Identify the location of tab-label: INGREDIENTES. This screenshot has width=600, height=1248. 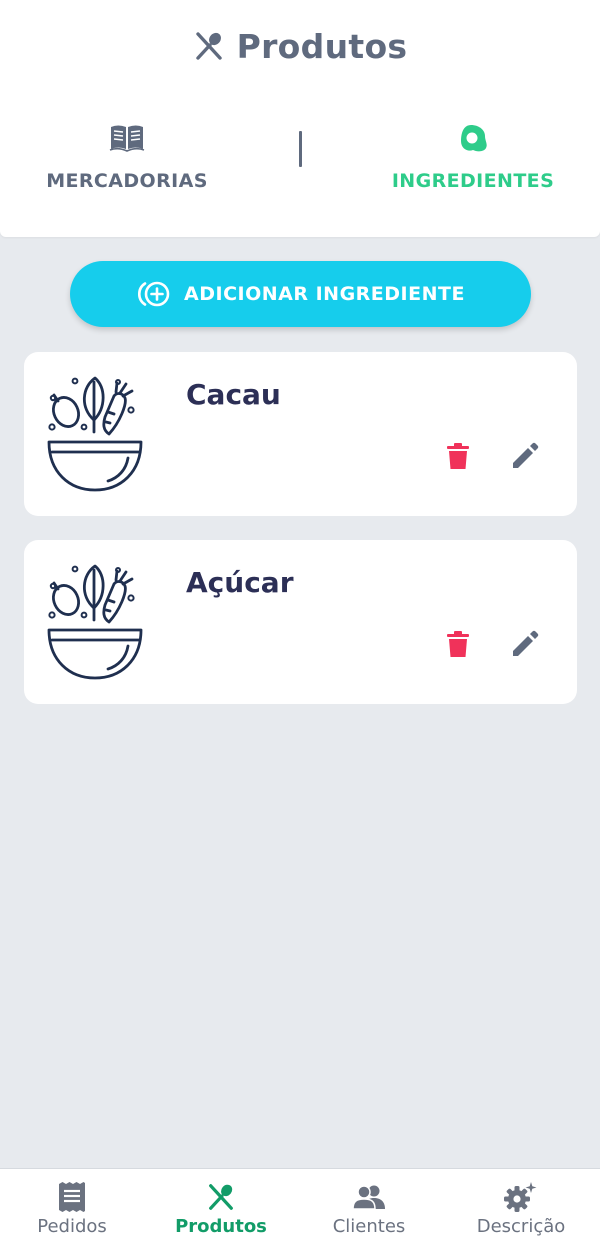
(473, 181).